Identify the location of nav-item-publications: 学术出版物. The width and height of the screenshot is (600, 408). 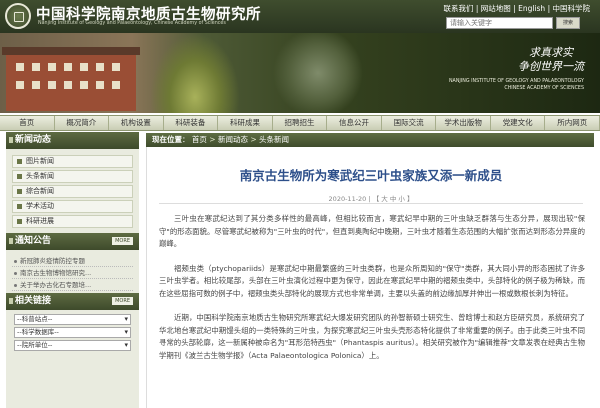
(463, 123).